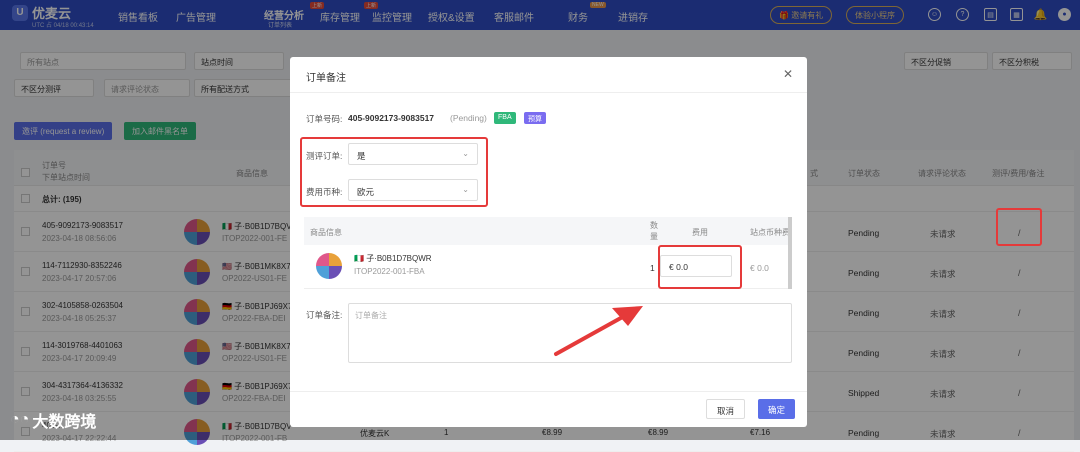  Describe the element at coordinates (598, 331) in the screenshot. I see `annotation-arrow` at that location.